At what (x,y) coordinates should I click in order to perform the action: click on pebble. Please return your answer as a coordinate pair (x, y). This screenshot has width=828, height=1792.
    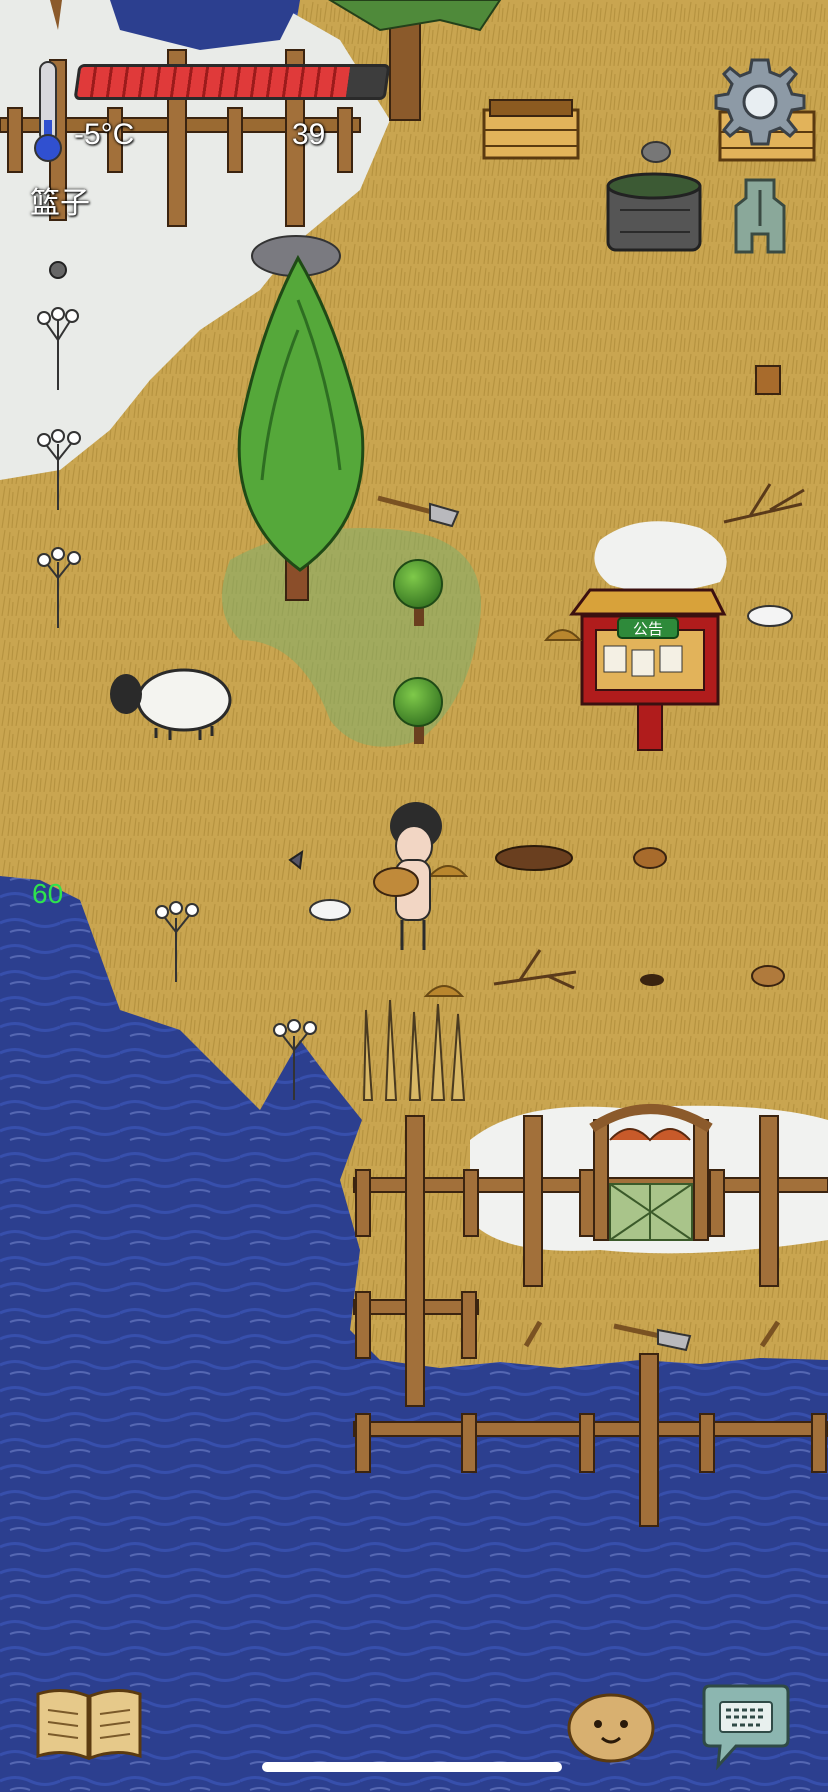
    Looking at the image, I should click on (58, 270).